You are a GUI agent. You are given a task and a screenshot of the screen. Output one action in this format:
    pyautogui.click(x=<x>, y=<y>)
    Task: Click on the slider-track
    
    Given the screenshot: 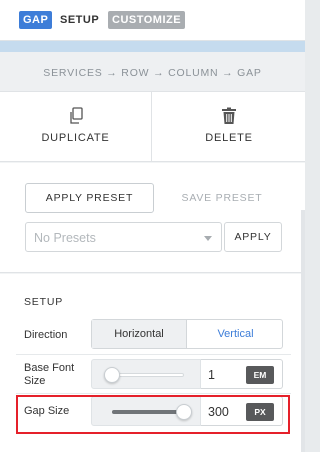 What is the action you would take?
    pyautogui.click(x=148, y=375)
    